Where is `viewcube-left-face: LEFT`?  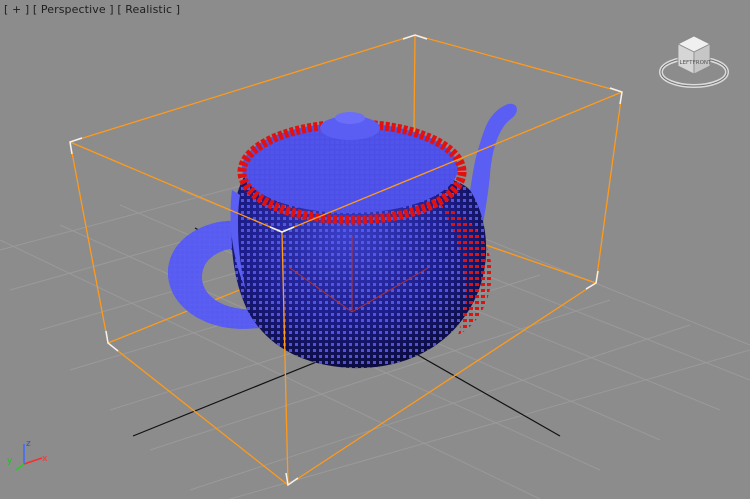
viewcube-left-face: LEFT is located at coordinates (687, 63).